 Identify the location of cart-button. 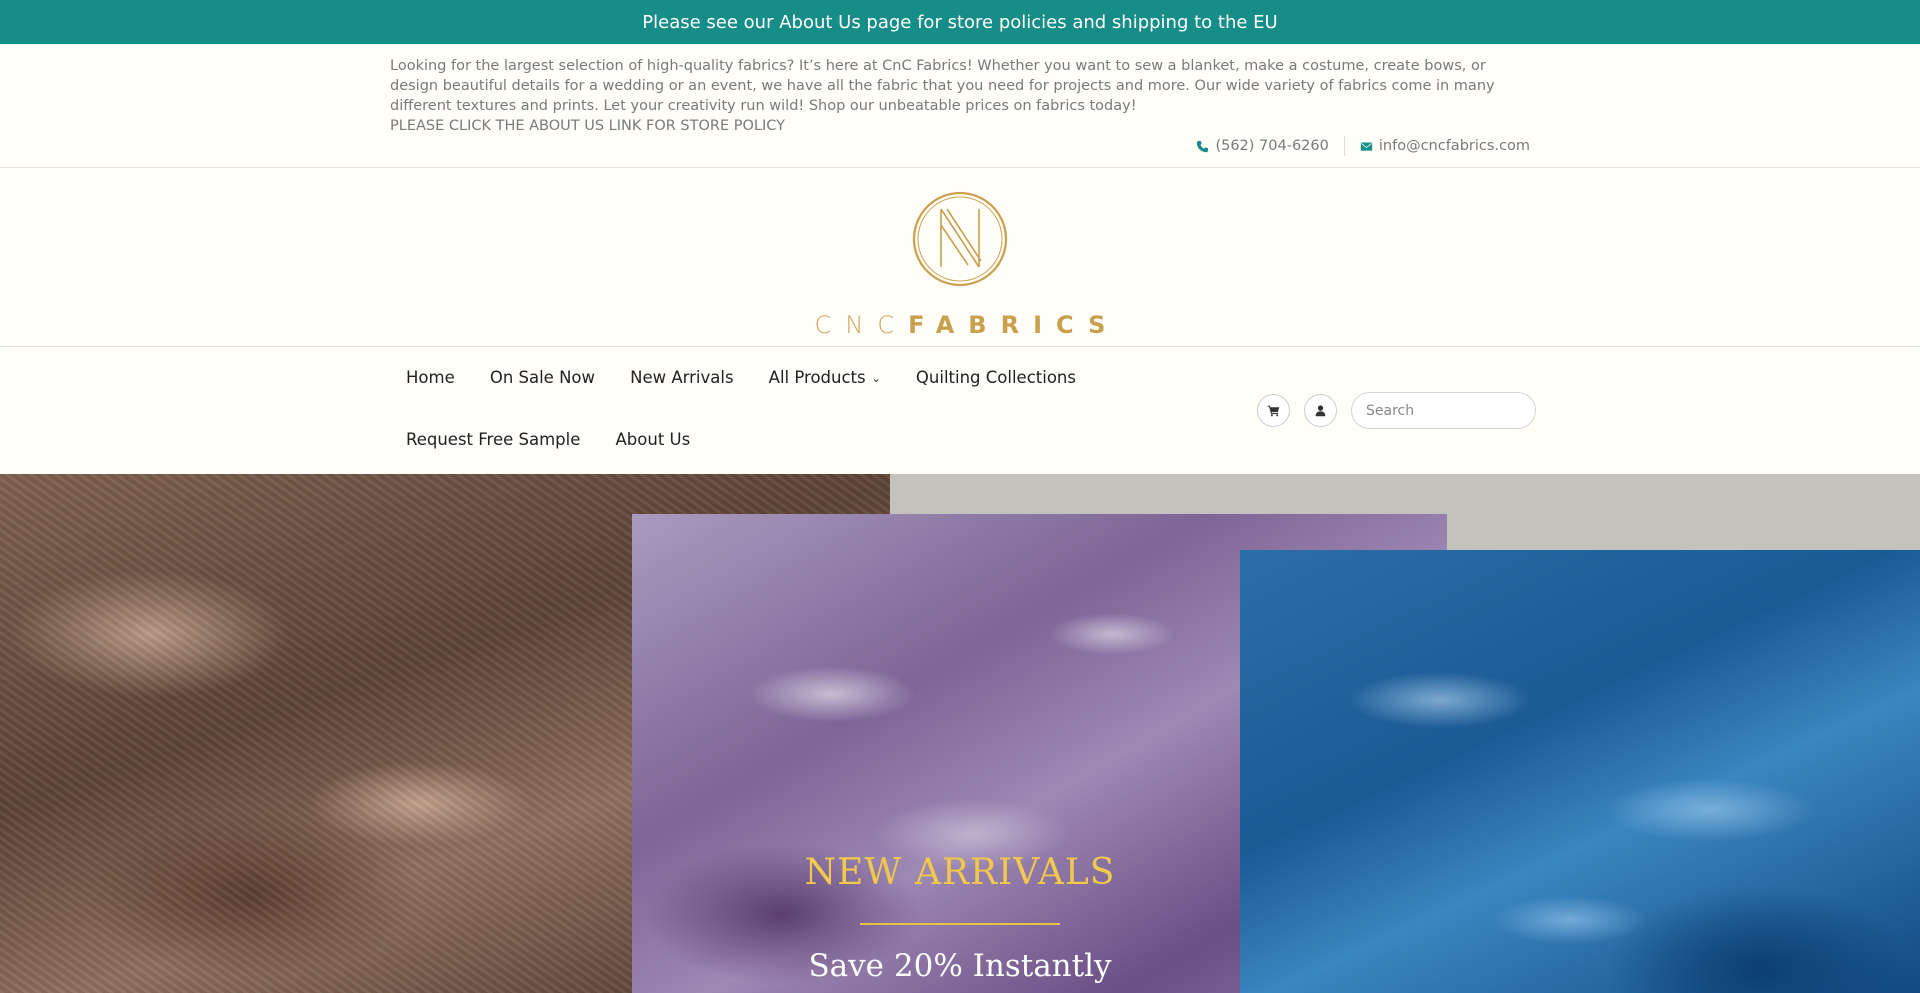
(1273, 410).